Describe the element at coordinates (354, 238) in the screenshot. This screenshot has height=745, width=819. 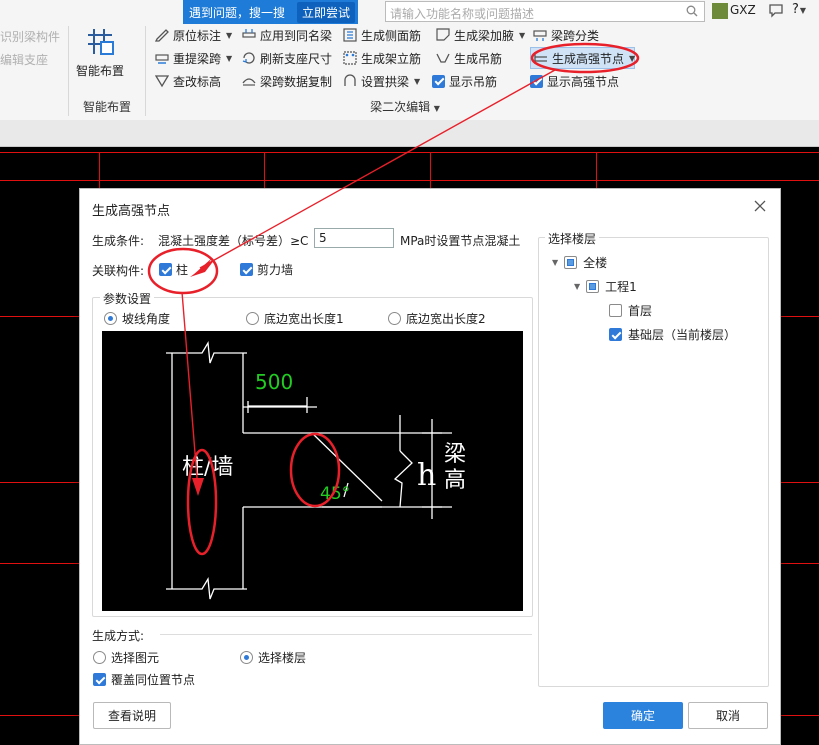
I see `condition-value-input: 5` at that location.